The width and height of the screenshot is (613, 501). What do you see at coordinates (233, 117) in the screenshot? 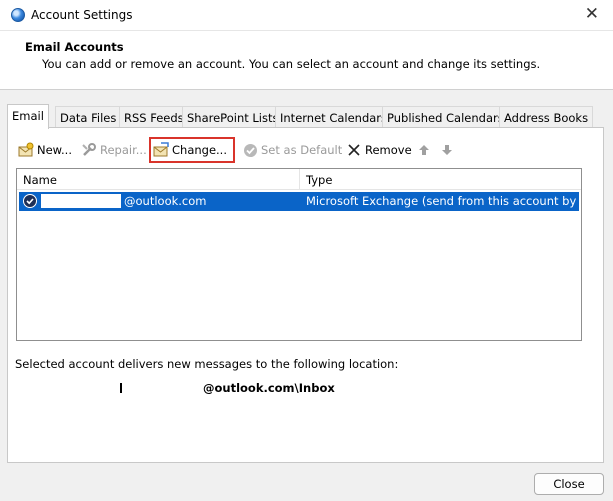
I see `tab-sharepoint-lists: SharePoint Lists` at bounding box center [233, 117].